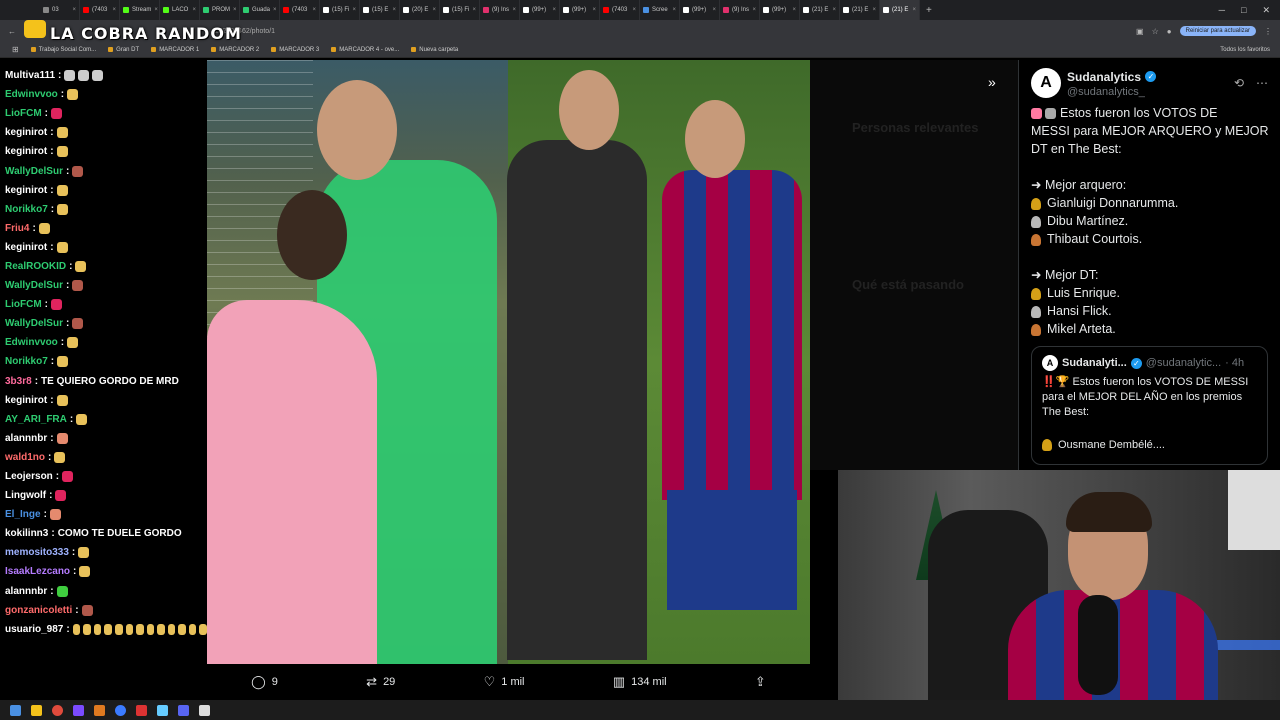 This screenshot has height=720, width=1280. I want to click on file-explorer-icon, so click(36, 710).